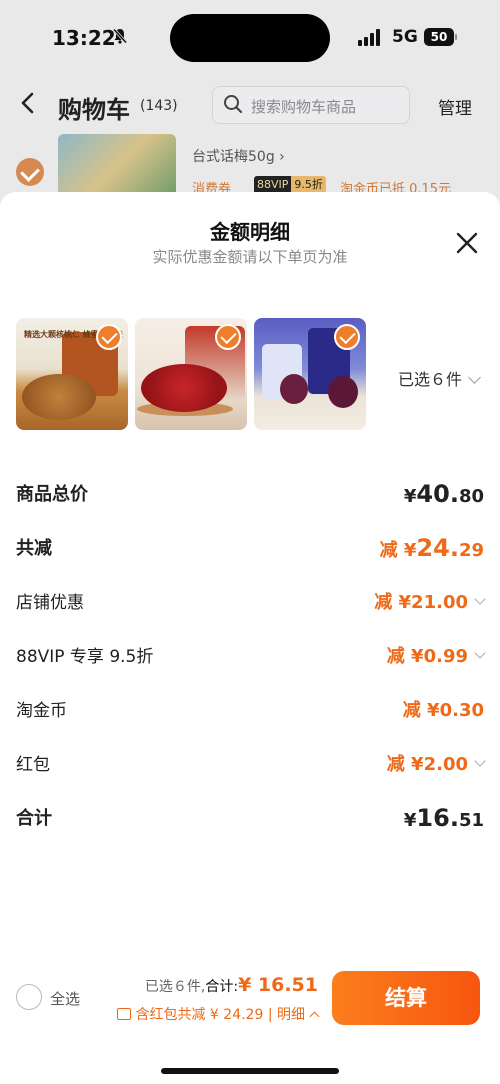 This screenshot has width=500, height=1084. I want to click on status-time: 13:22, so click(84, 38).